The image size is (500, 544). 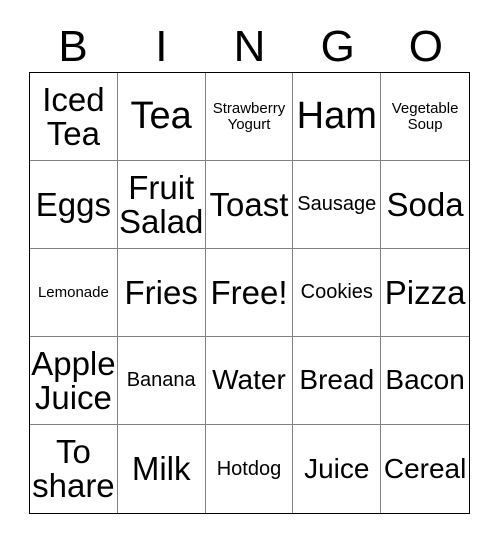 I want to click on bingo-cell-label: Fries, so click(x=161, y=292).